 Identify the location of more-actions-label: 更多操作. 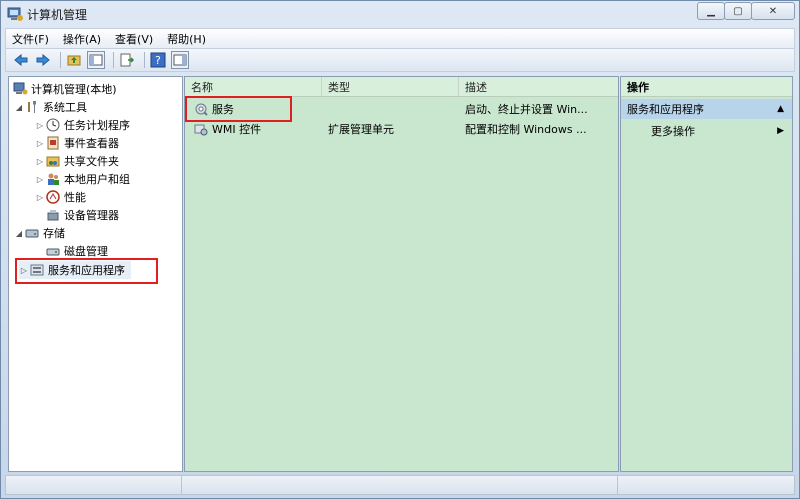
(673, 131).